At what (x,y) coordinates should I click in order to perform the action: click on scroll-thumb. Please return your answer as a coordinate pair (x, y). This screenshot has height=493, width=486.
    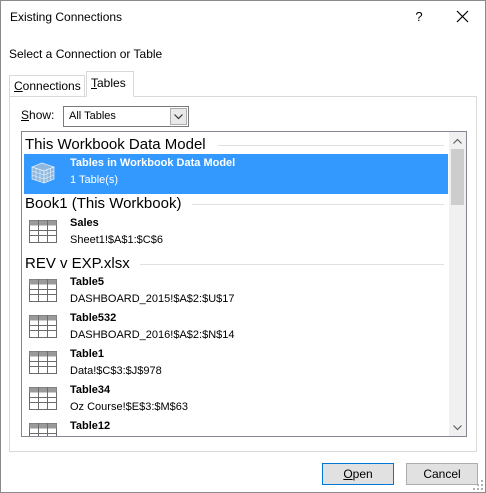
    Looking at the image, I should click on (457, 177).